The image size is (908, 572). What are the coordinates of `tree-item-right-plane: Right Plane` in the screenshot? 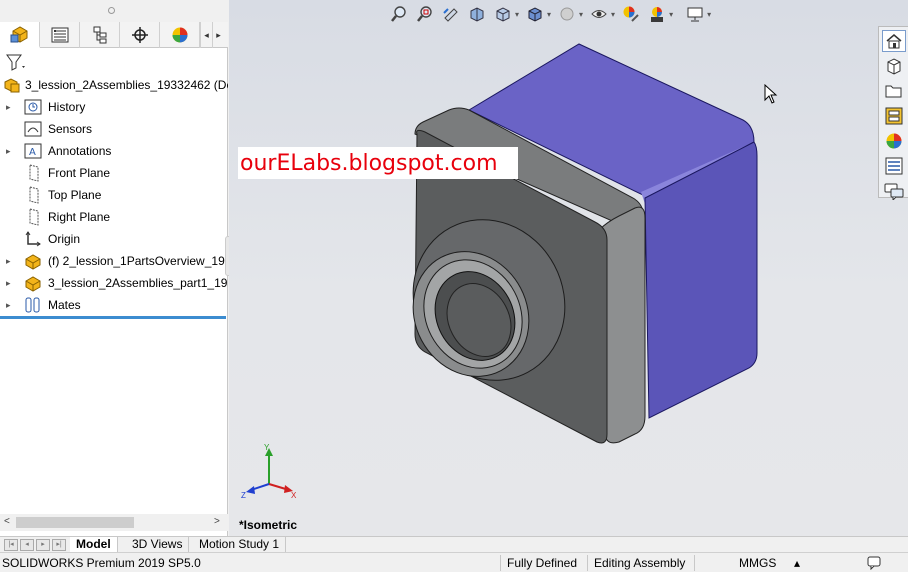 It's located at (114, 217).